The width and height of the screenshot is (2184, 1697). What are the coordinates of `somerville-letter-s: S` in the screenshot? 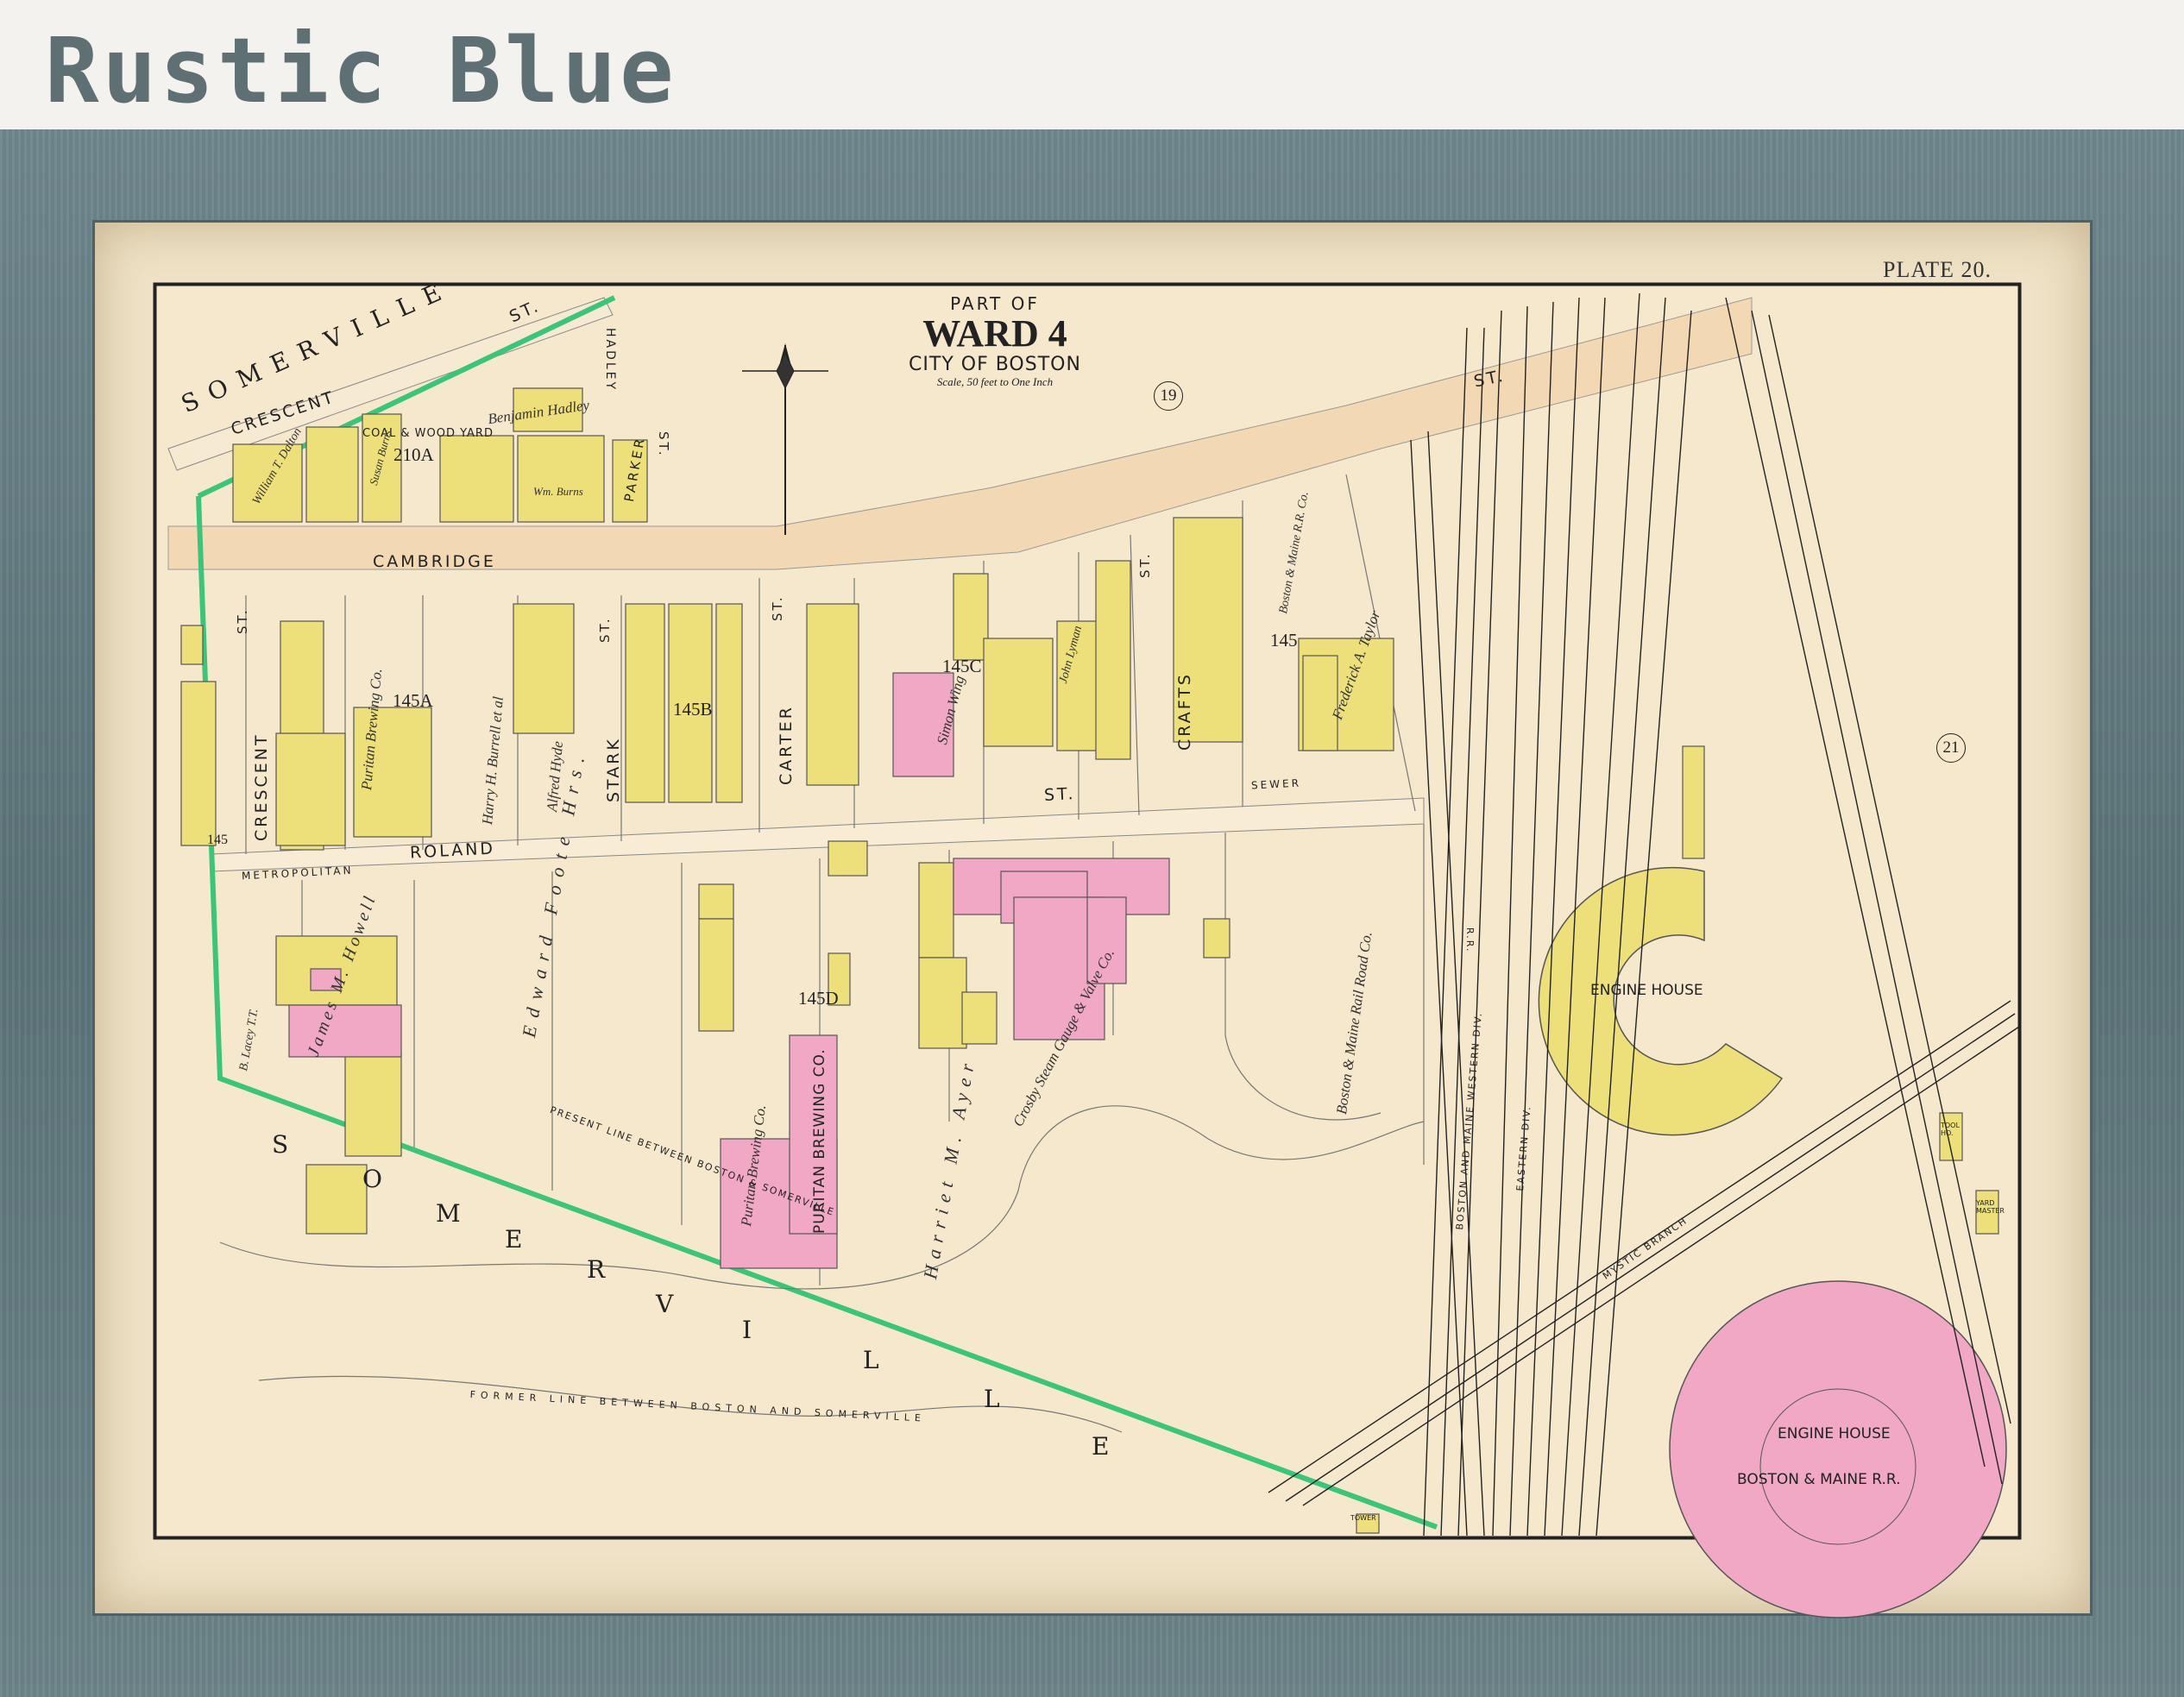 It's located at (281, 1144).